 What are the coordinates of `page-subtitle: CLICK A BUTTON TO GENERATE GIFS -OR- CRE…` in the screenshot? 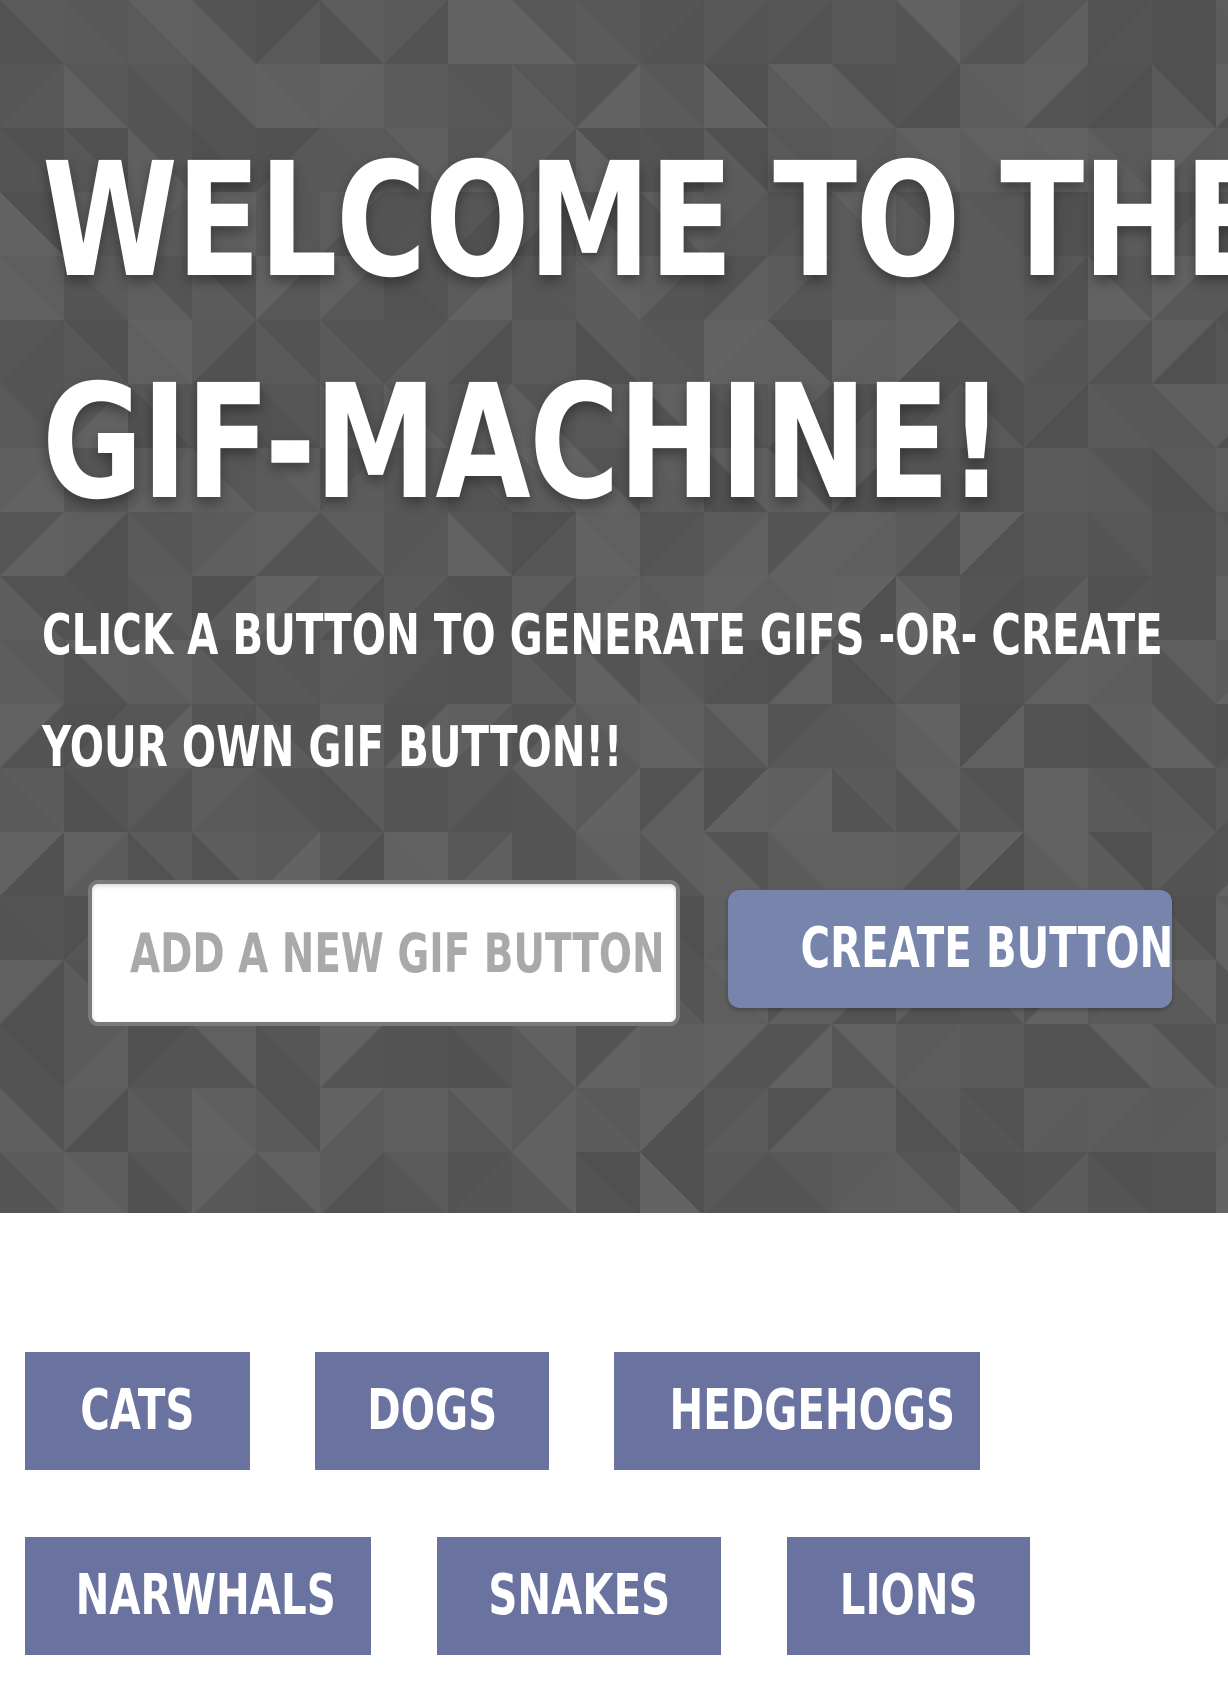 It's located at (602, 692).